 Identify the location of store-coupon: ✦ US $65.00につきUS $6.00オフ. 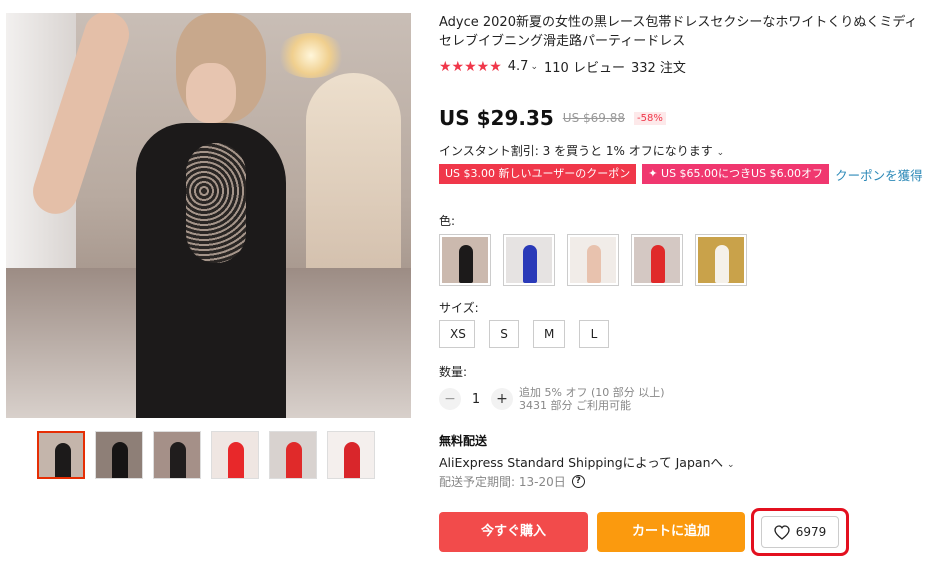
(736, 174).